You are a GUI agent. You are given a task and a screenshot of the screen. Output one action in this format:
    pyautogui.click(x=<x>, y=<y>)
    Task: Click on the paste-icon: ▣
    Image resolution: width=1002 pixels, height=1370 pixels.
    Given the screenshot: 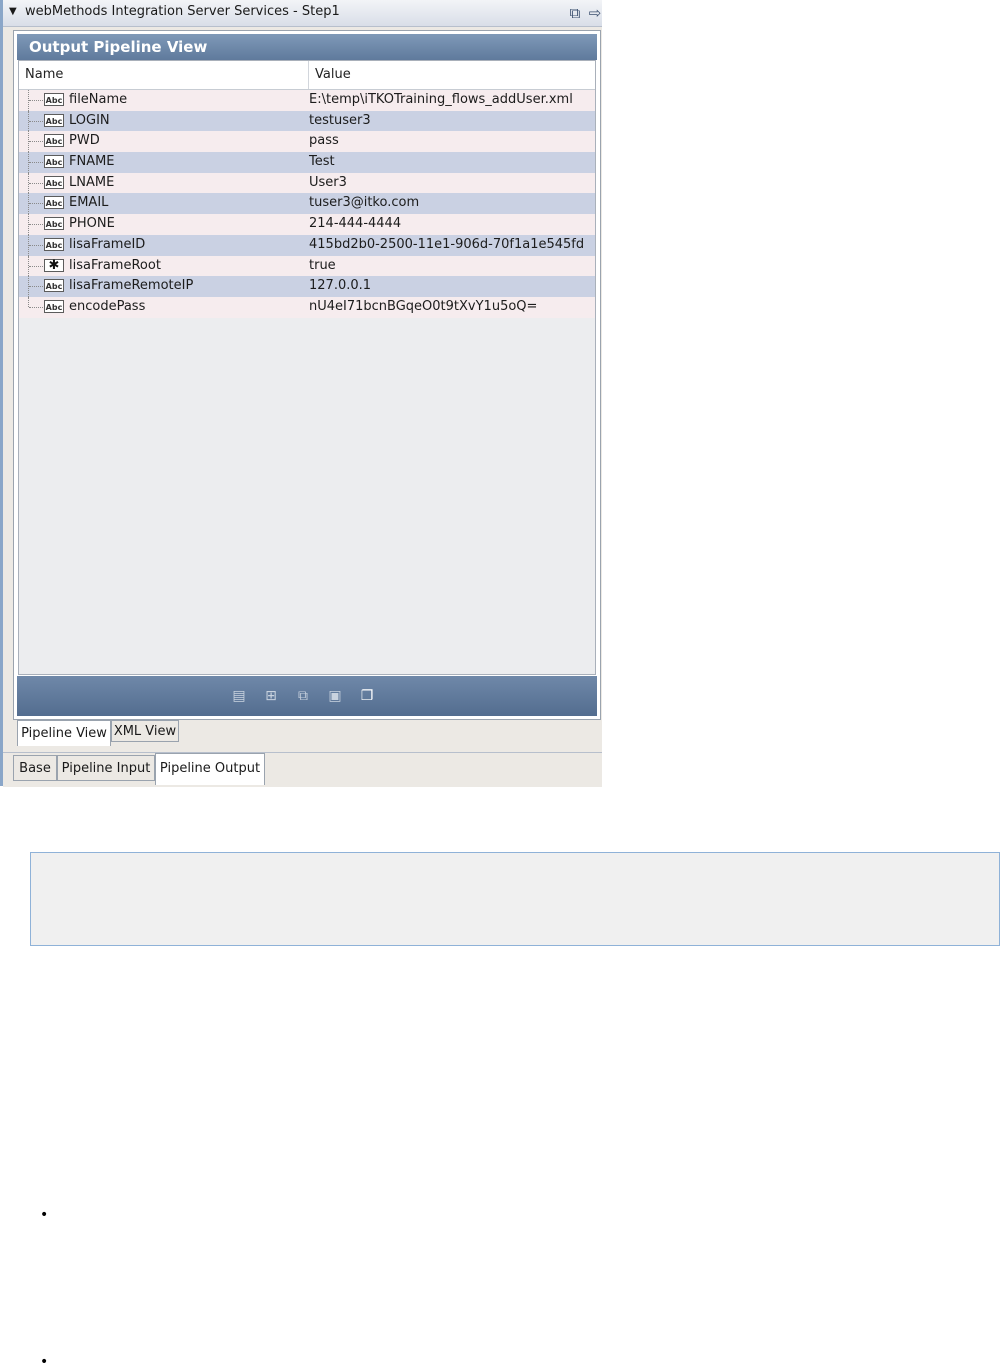 What is the action you would take?
    pyautogui.click(x=335, y=696)
    